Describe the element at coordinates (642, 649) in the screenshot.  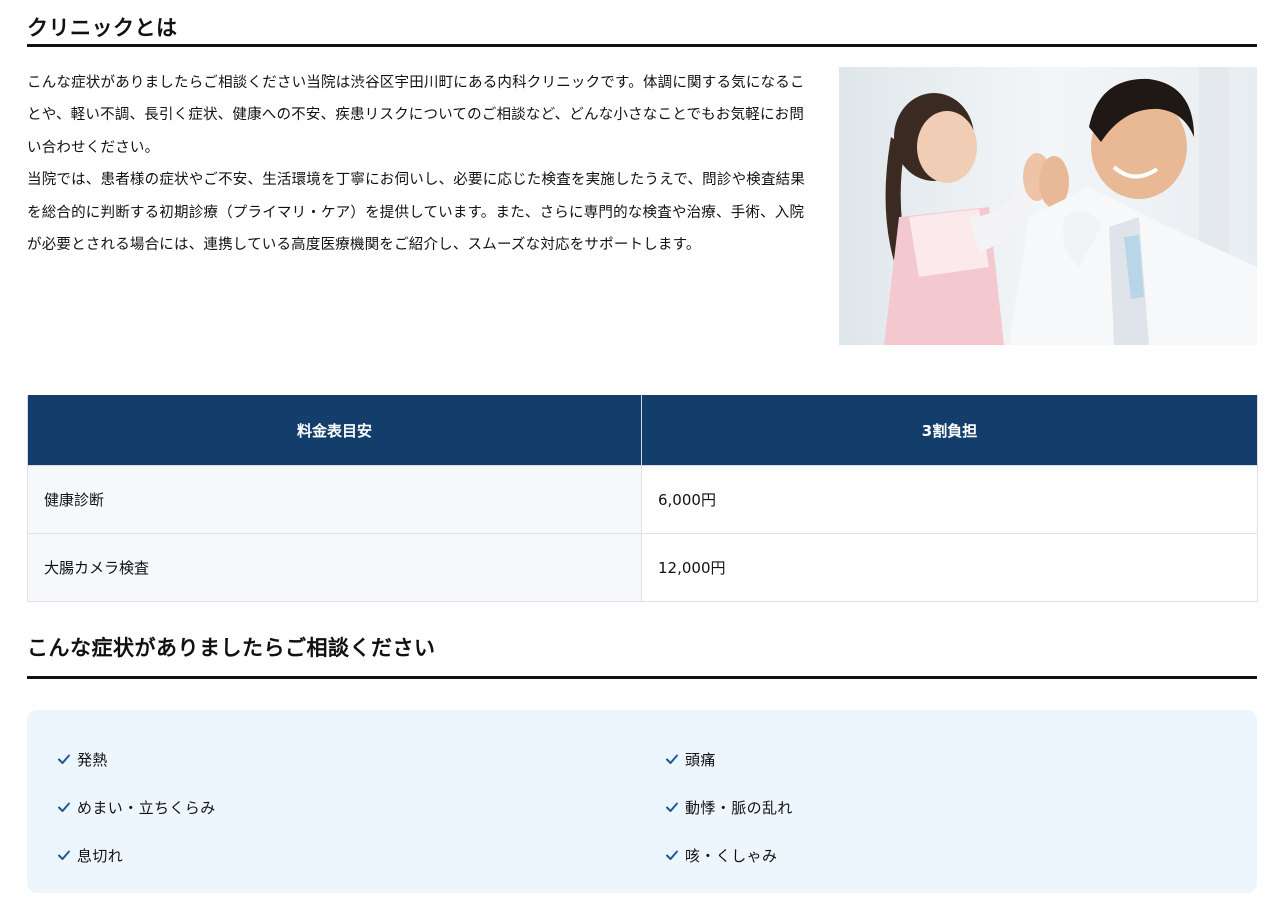
I see `symptoms-section: こんな症状がありましたらご相談ください` at that location.